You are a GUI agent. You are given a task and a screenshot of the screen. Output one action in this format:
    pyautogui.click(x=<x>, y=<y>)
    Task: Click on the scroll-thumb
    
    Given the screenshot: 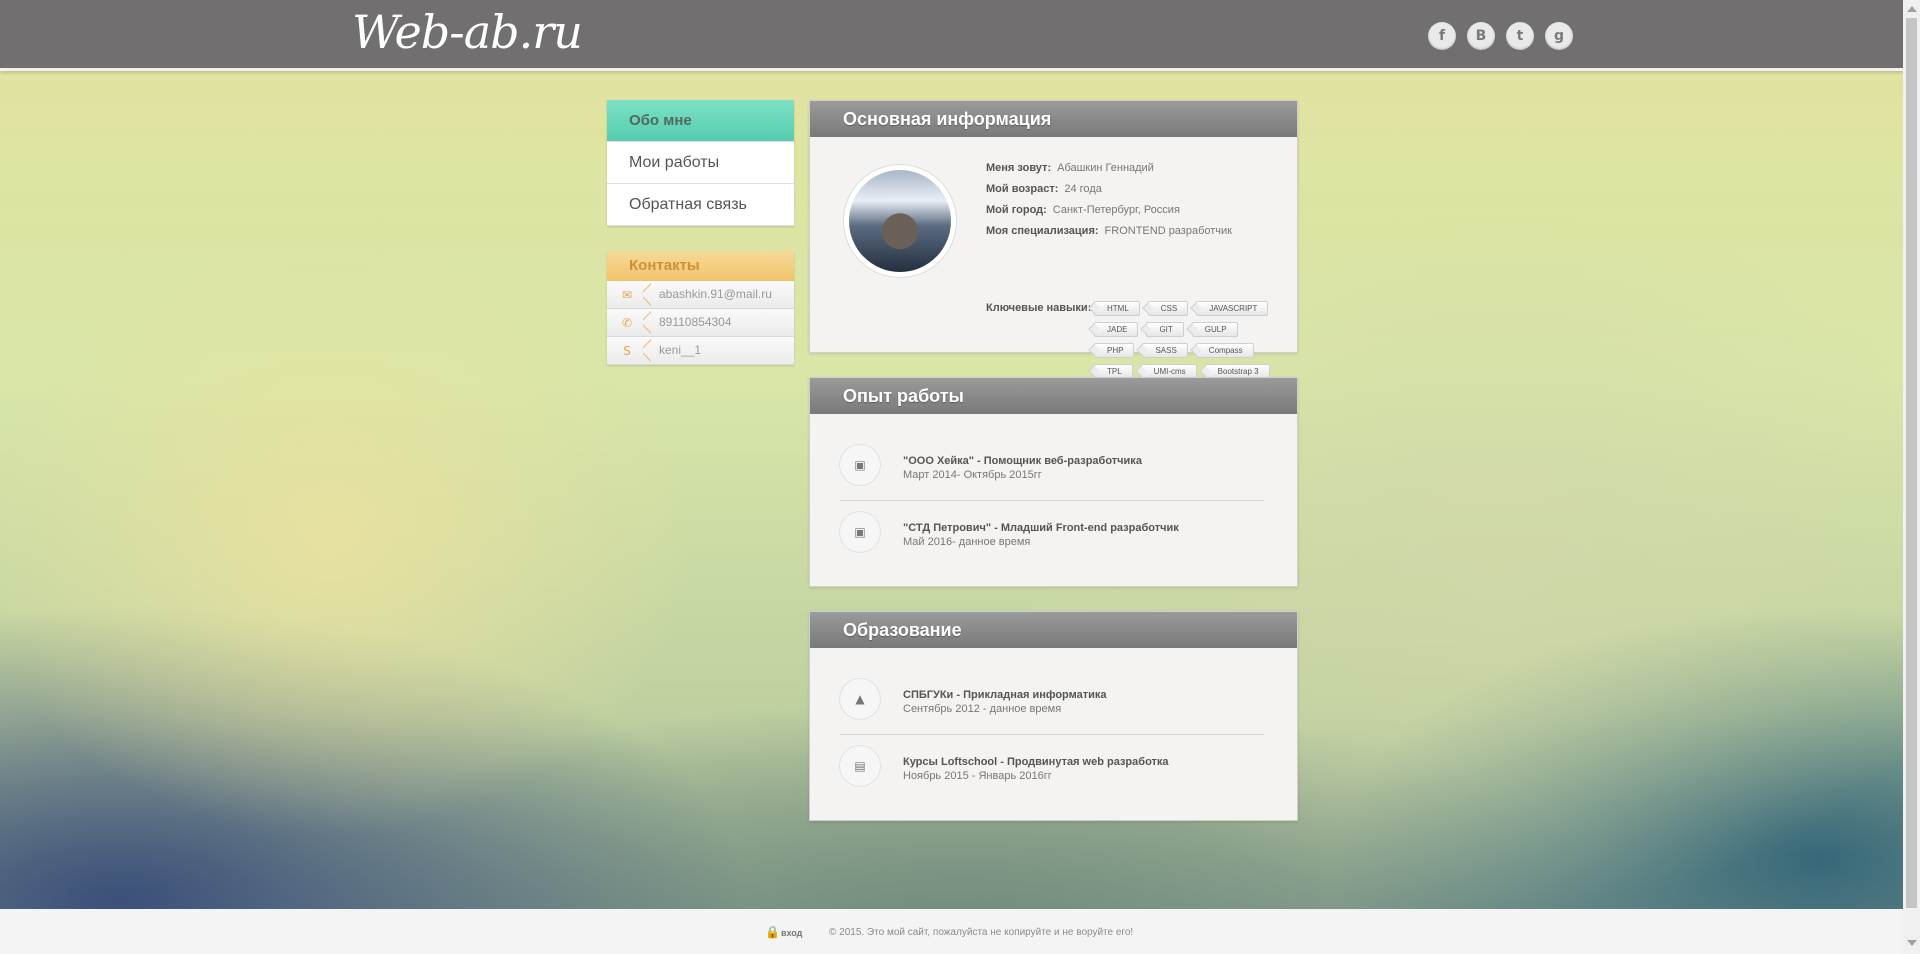 What is the action you would take?
    pyautogui.click(x=1911, y=463)
    